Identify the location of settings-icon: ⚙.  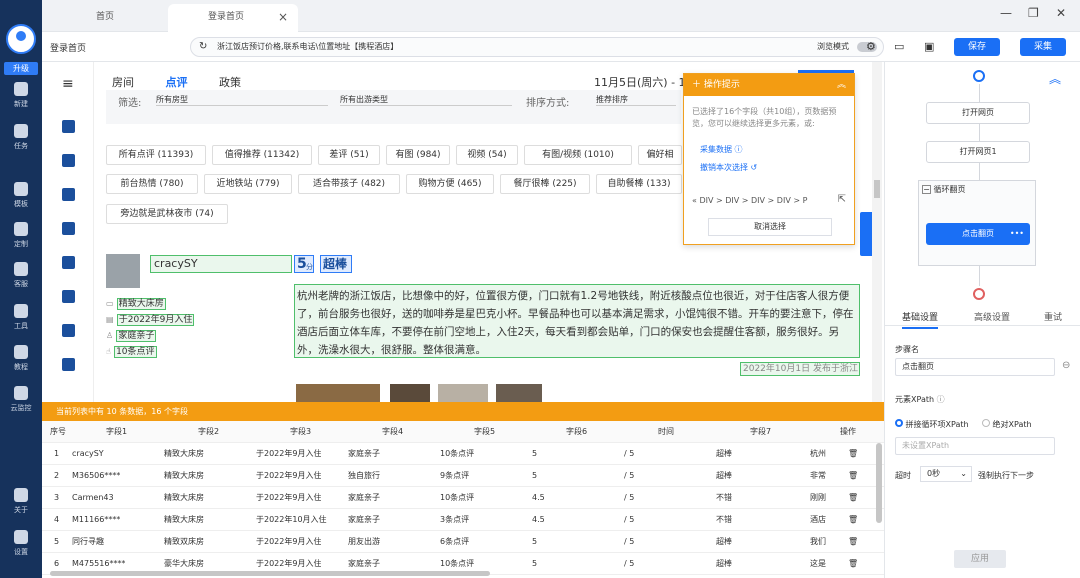
(871, 46).